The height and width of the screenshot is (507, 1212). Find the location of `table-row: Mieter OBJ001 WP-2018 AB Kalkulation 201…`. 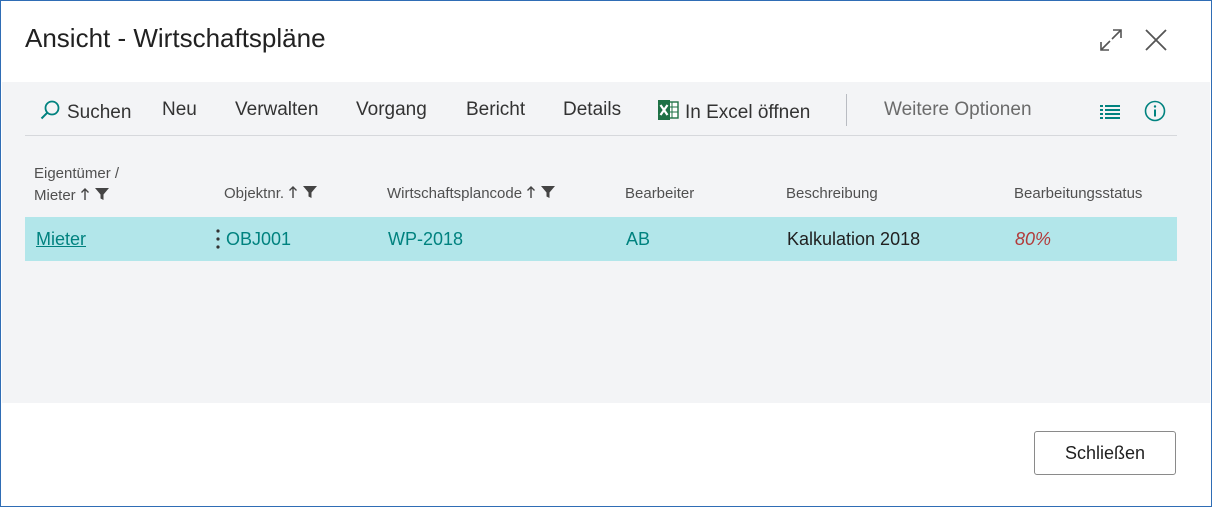

table-row: Mieter OBJ001 WP-2018 AB Kalkulation 201… is located at coordinates (601, 239).